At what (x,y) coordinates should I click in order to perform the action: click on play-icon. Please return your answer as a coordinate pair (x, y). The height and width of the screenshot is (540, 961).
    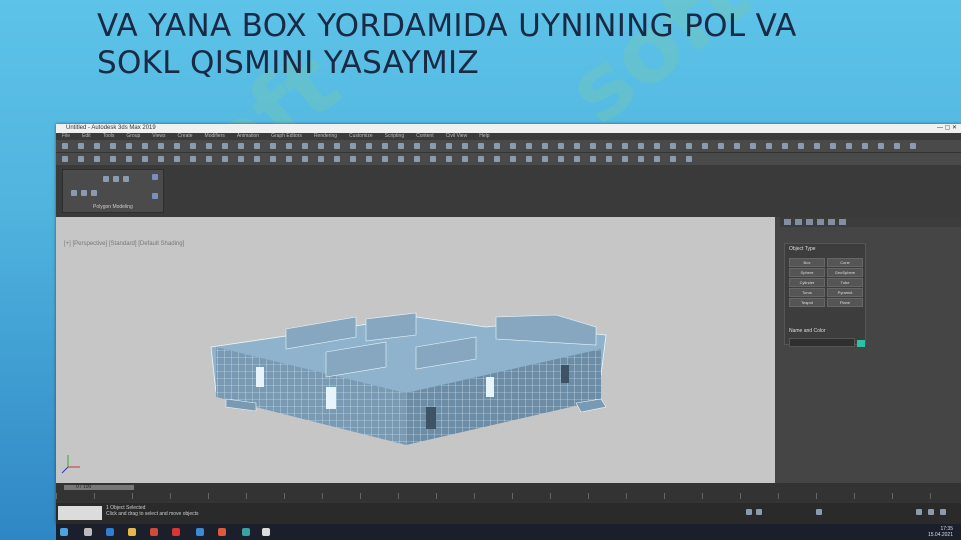
    Looking at the image, I should click on (749, 512).